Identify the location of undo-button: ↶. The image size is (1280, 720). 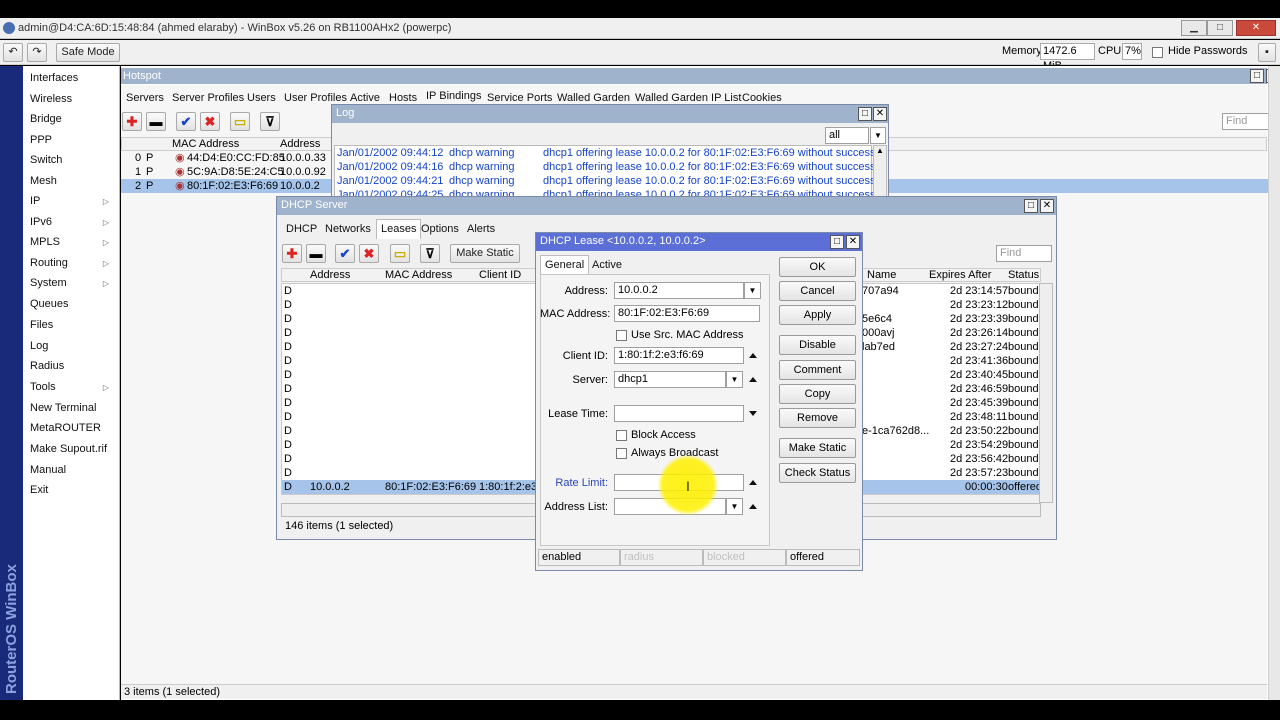
(13, 52).